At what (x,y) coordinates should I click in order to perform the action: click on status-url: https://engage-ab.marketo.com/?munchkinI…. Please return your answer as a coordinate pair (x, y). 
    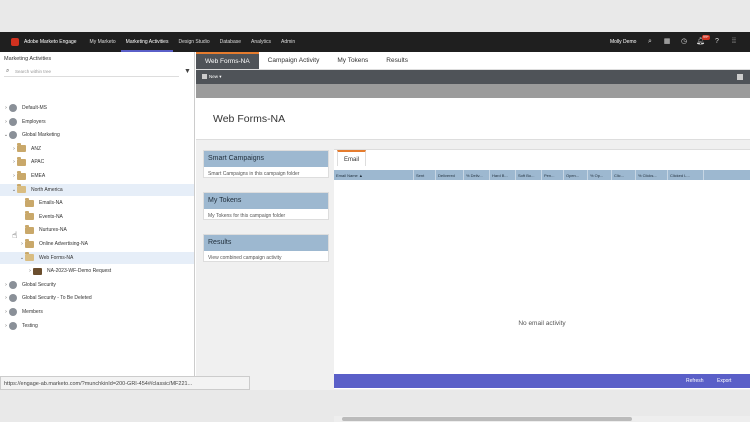
    Looking at the image, I should click on (125, 383).